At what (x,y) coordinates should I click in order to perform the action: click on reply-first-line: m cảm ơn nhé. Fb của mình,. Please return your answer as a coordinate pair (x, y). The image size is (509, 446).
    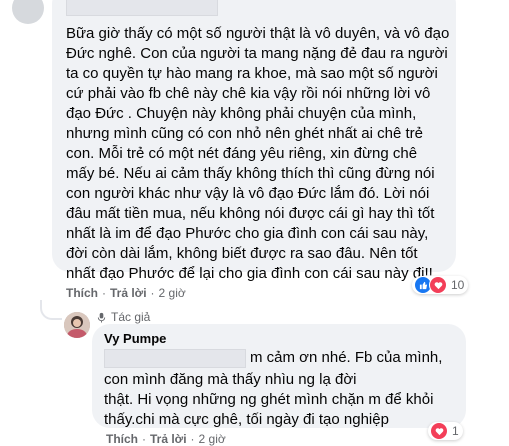
    Looking at the image, I should click on (273, 358).